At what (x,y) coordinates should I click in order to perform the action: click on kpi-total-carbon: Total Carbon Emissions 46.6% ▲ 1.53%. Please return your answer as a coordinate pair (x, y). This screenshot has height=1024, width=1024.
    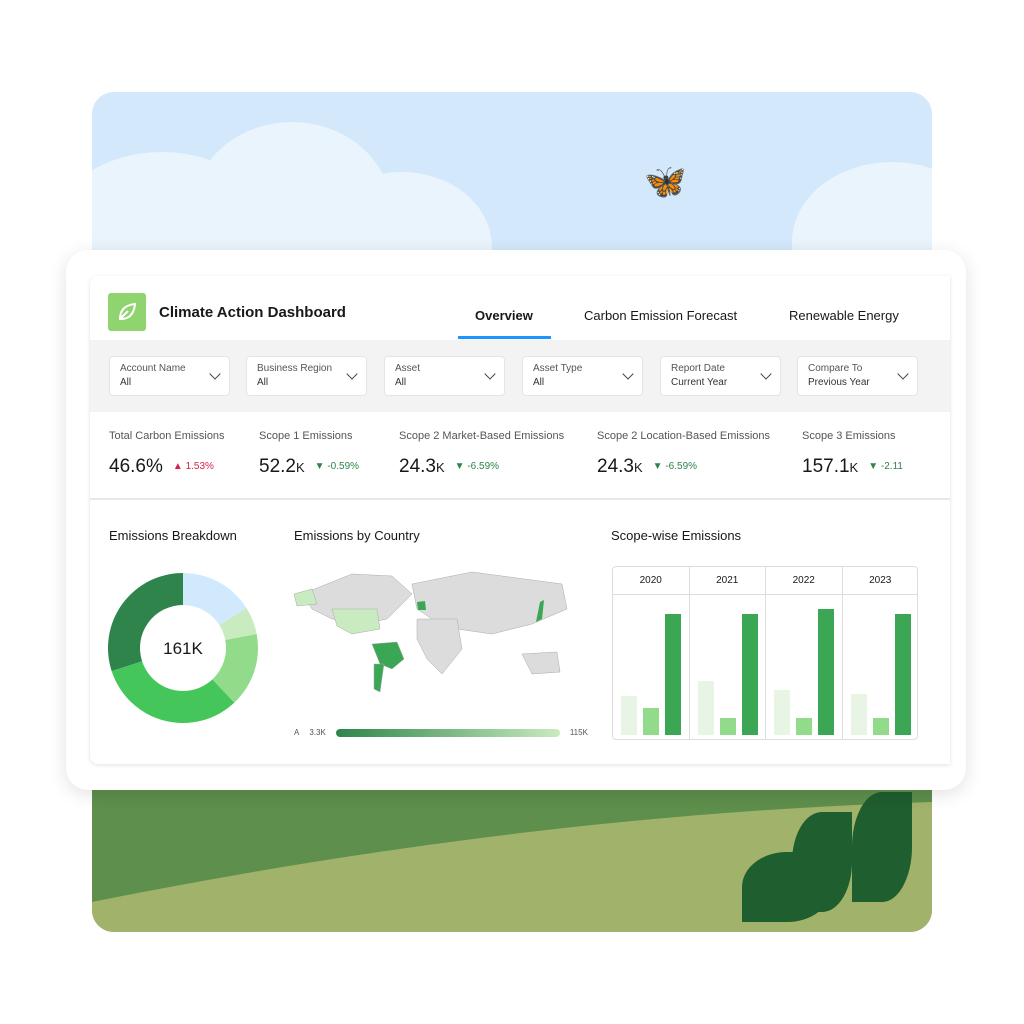
    Looking at the image, I should click on (167, 454).